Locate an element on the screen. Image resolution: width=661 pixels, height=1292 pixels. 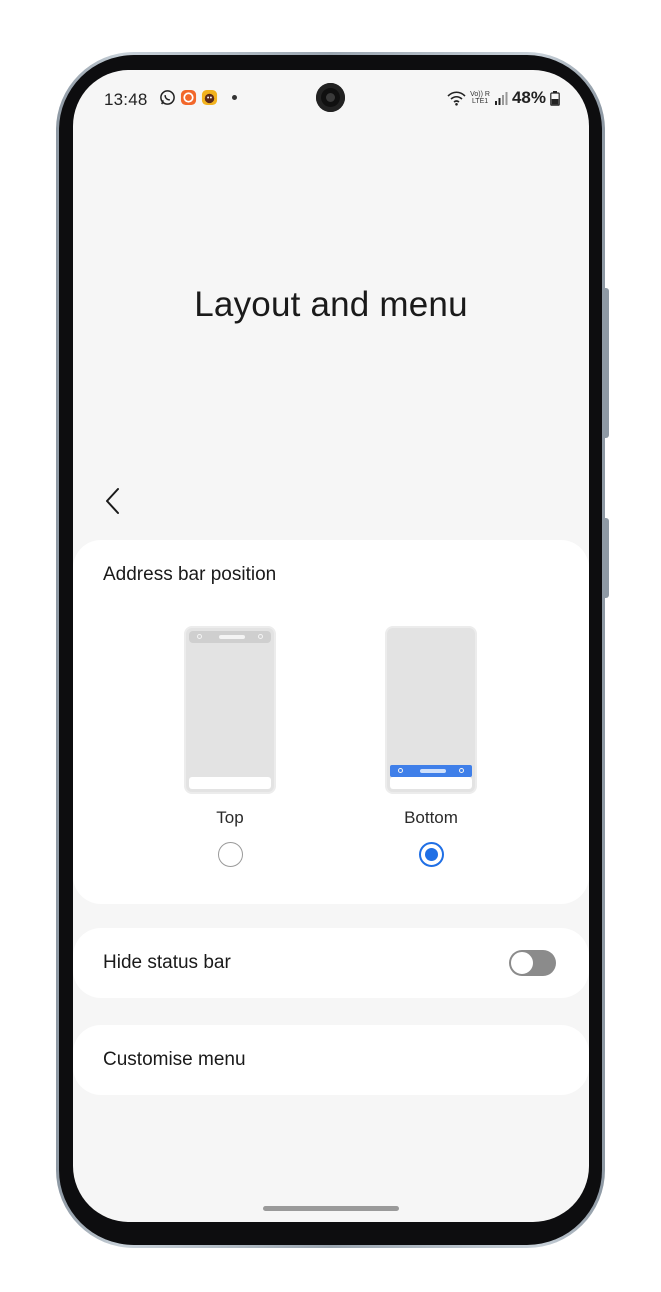
signal-icon is located at coordinates (501, 98).